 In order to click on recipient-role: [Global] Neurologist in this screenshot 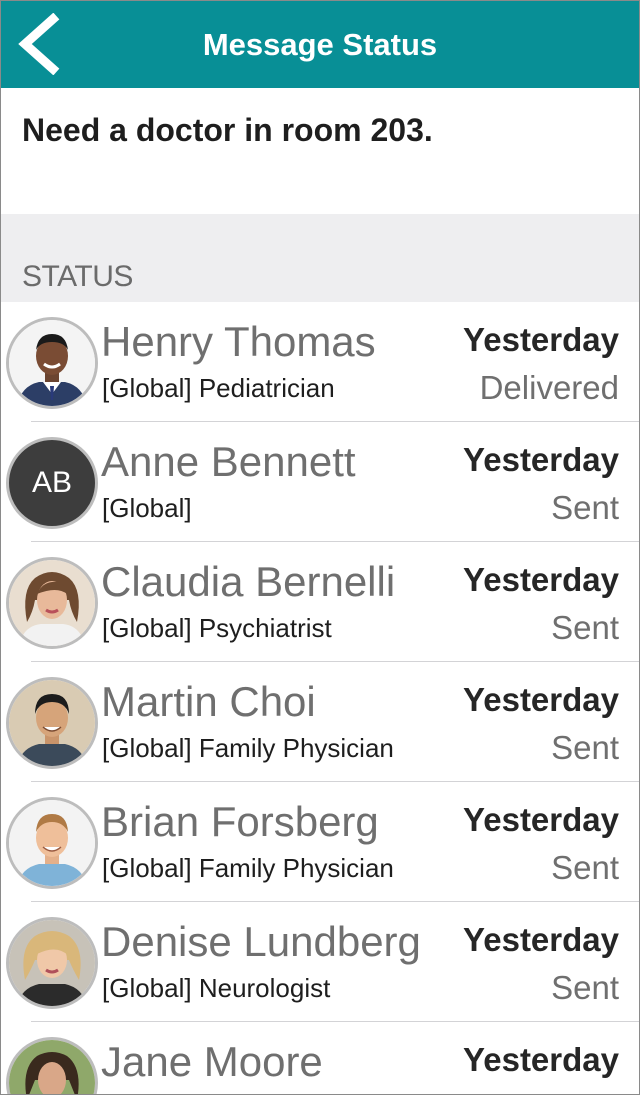, I will do `click(216, 988)`.